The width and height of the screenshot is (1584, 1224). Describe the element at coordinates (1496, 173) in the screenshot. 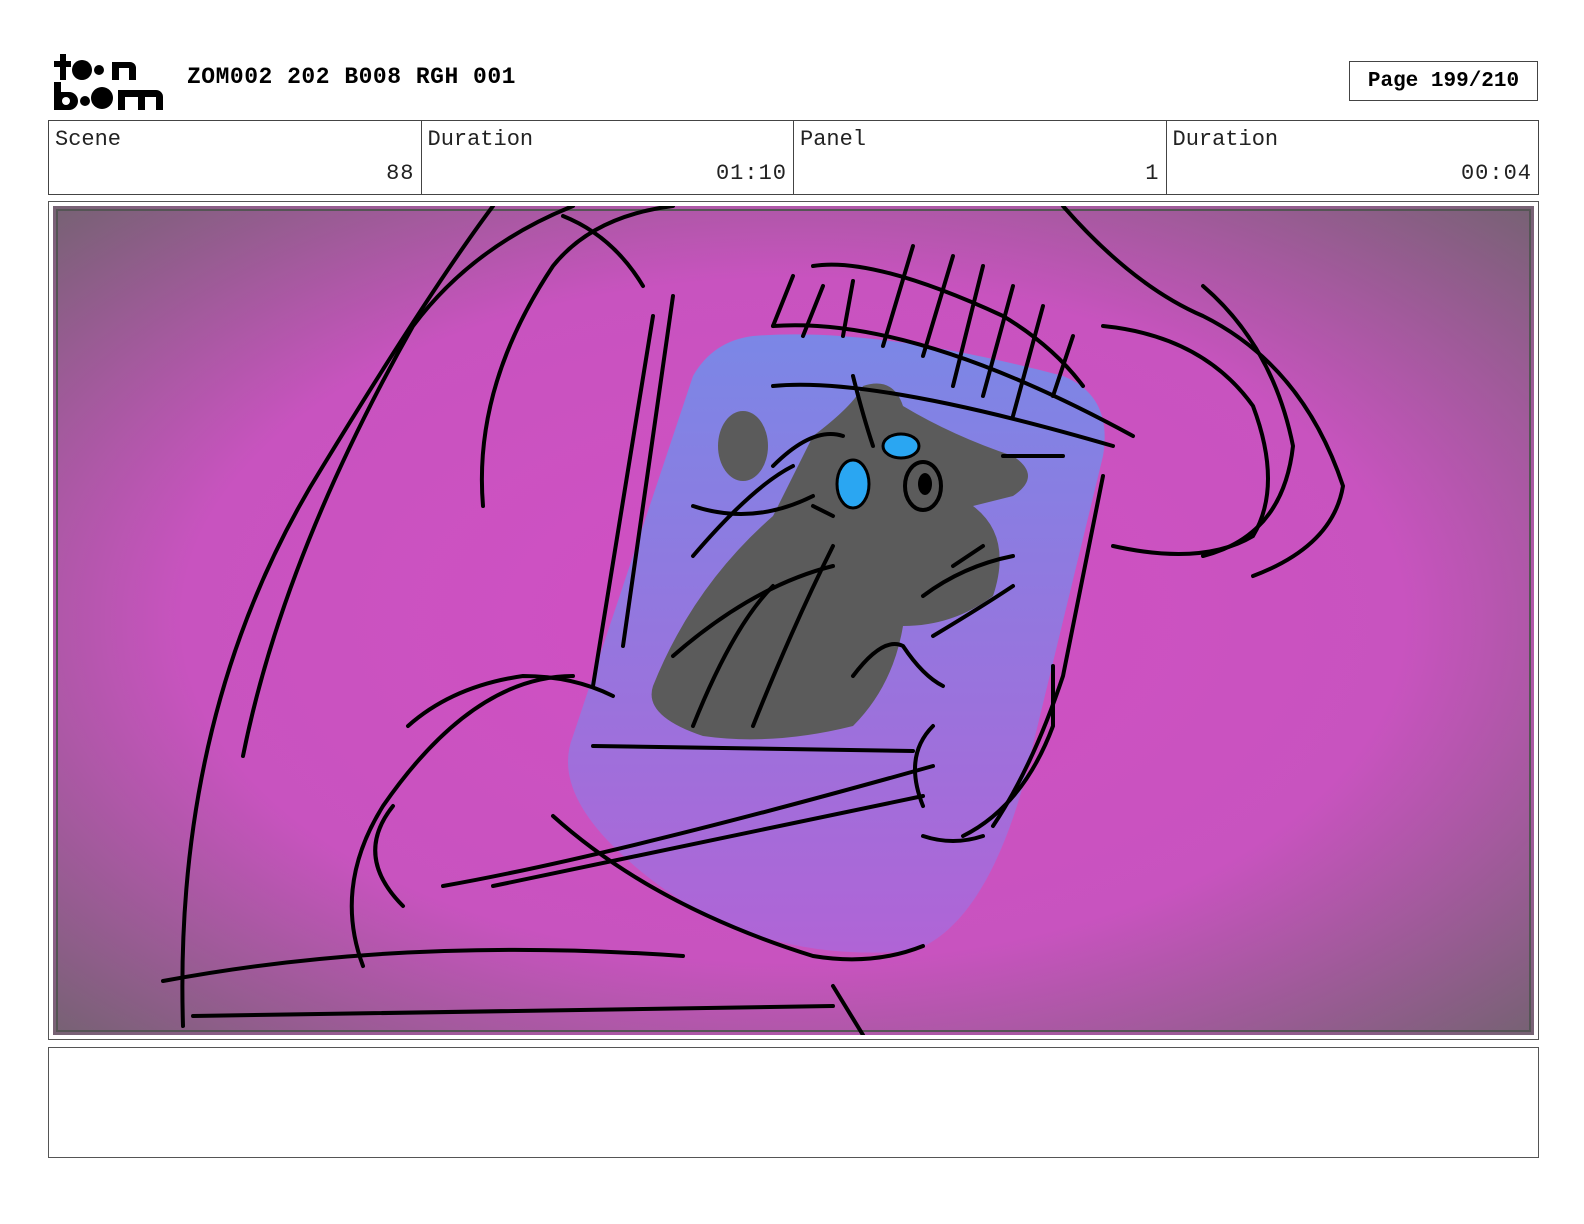

I see `panel-duration-value: 00:04` at that location.